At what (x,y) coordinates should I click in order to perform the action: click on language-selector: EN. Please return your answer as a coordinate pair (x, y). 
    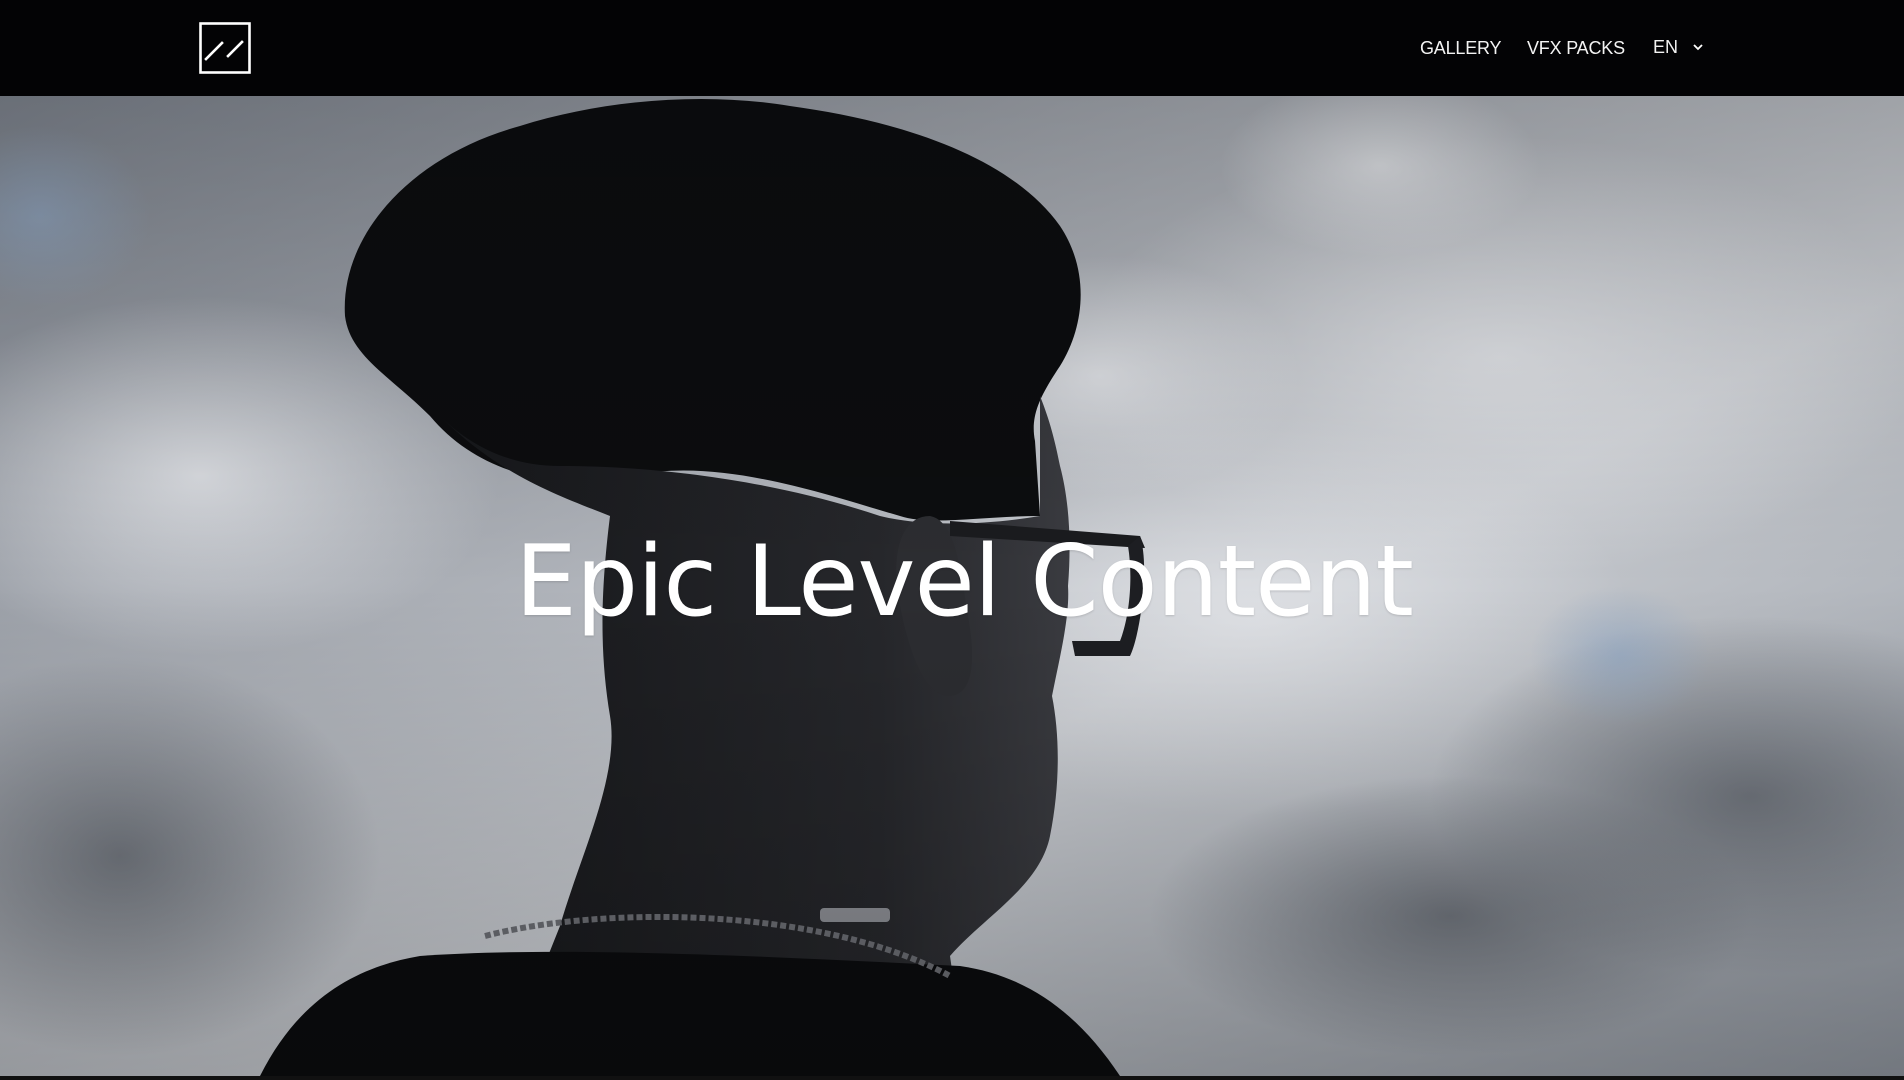
    Looking at the image, I should click on (1678, 47).